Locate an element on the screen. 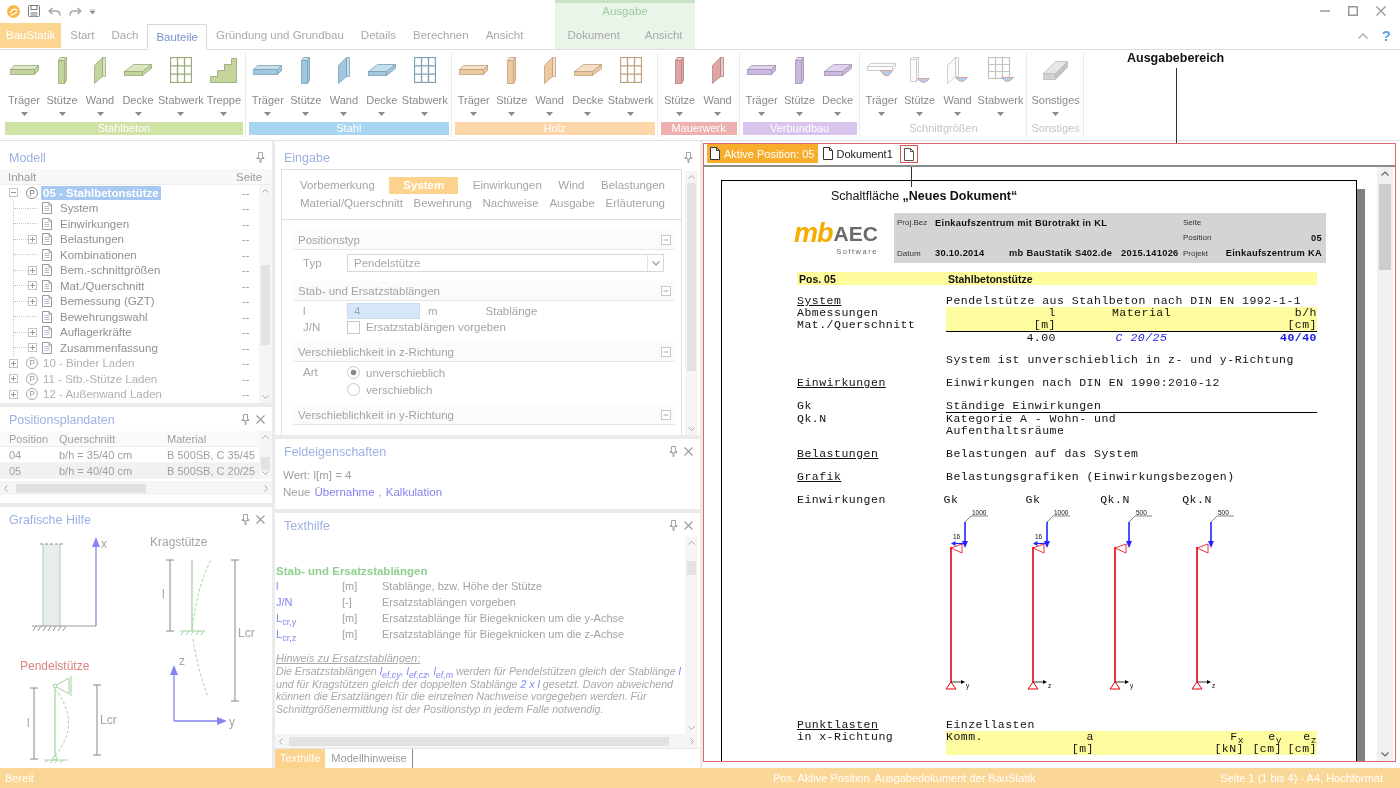 This screenshot has width=1400, height=788. tree-item: Bem.-schnittgrößen is located at coordinates (110, 270).